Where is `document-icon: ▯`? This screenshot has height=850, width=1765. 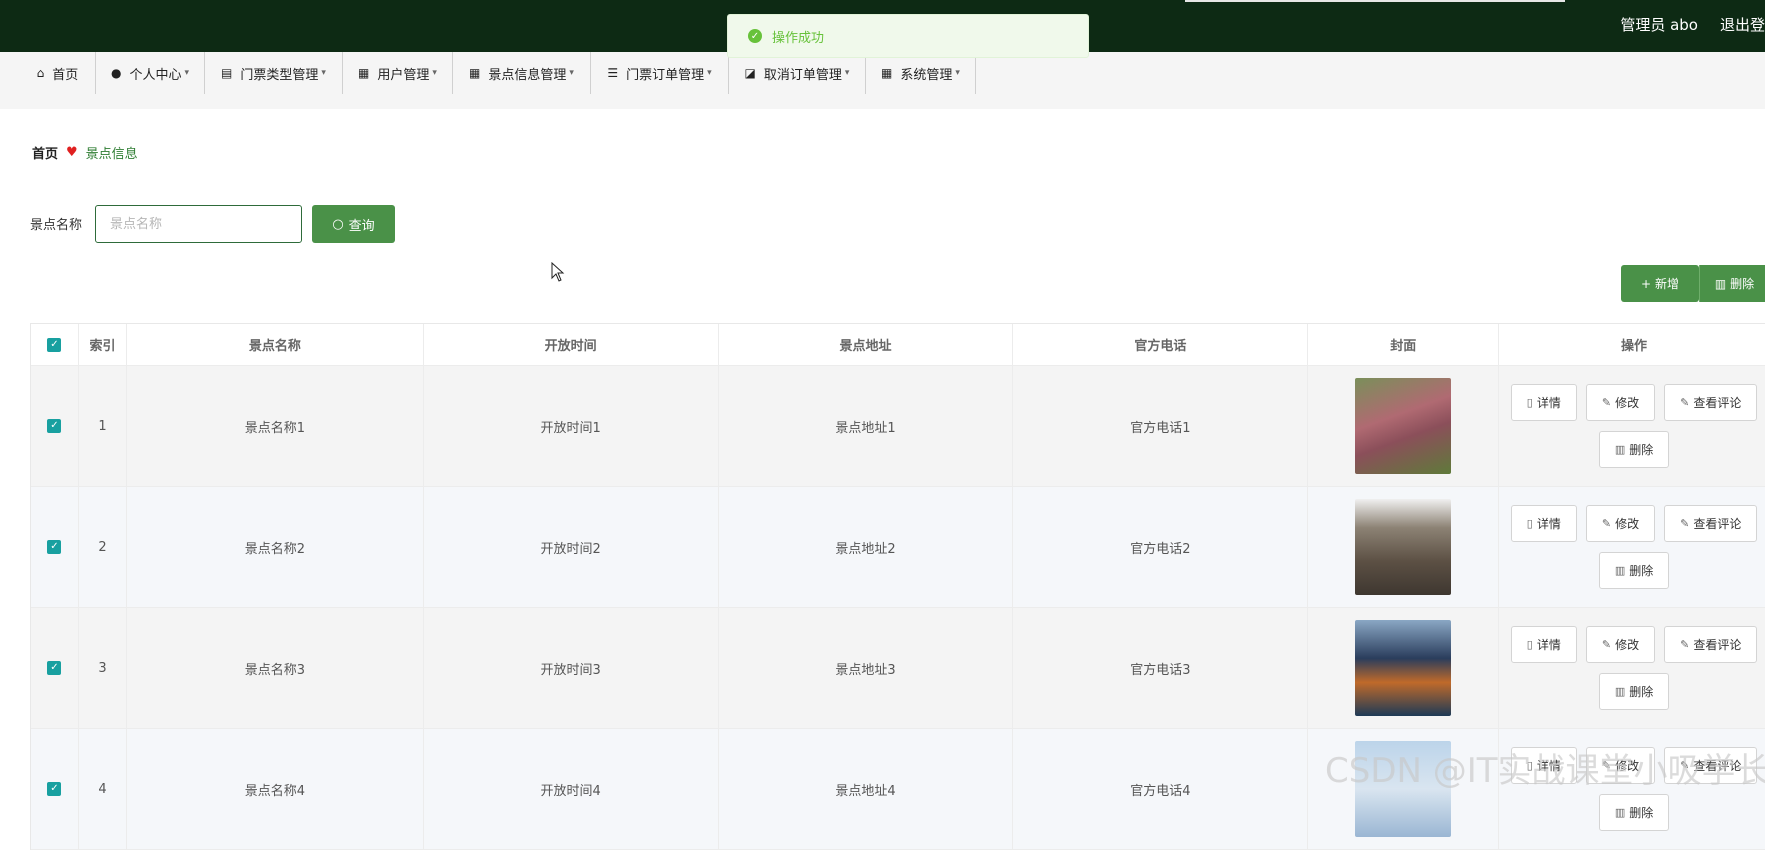
document-icon: ▯ is located at coordinates (1529, 402).